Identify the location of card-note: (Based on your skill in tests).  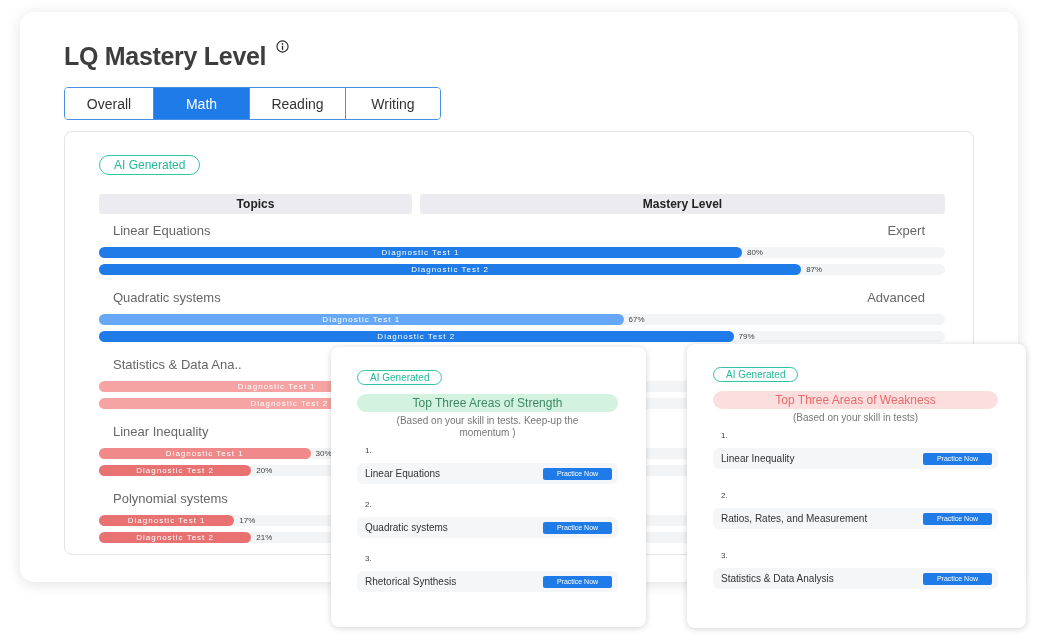
(855, 418).